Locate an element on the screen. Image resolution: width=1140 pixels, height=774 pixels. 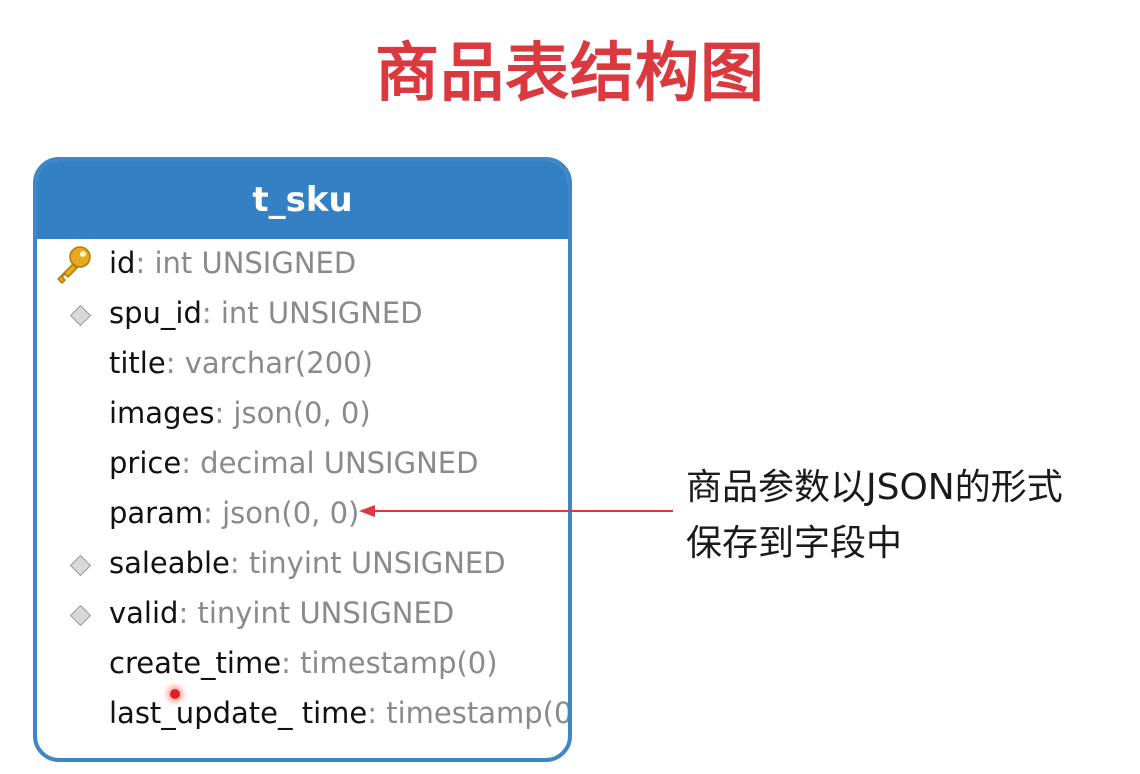
column-row-valid: valid: tinyint UNSIGNED is located at coordinates (302, 613).